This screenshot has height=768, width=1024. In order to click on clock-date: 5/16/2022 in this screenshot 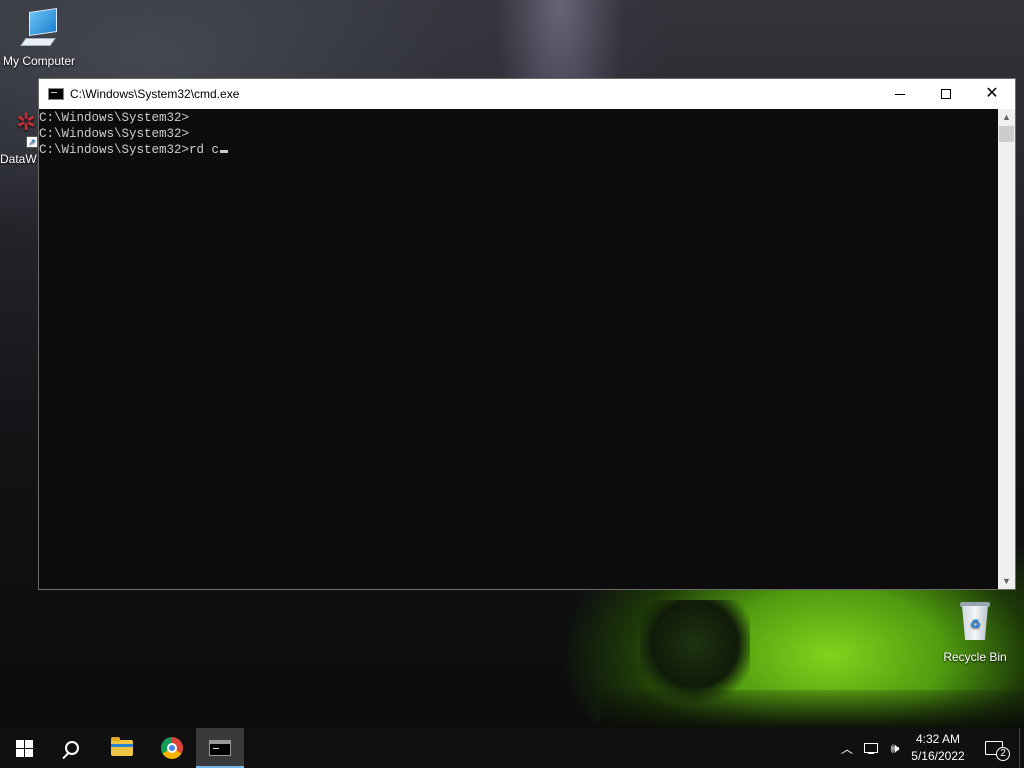, I will do `click(938, 756)`.